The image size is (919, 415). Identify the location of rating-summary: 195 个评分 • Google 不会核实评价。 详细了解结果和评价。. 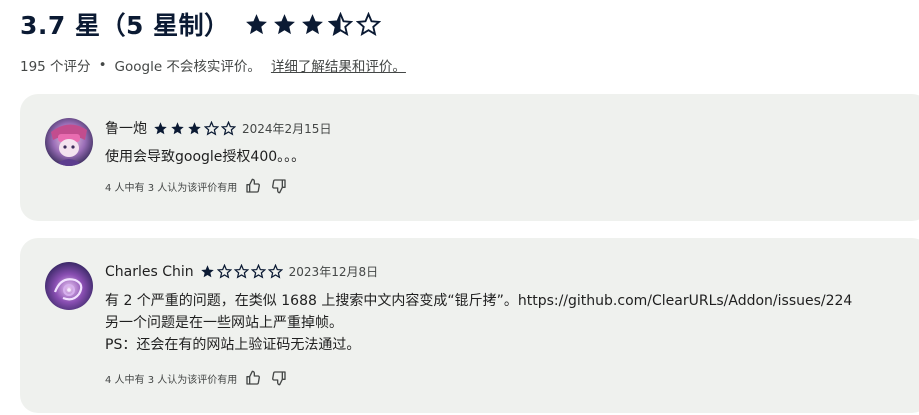
(213, 65).